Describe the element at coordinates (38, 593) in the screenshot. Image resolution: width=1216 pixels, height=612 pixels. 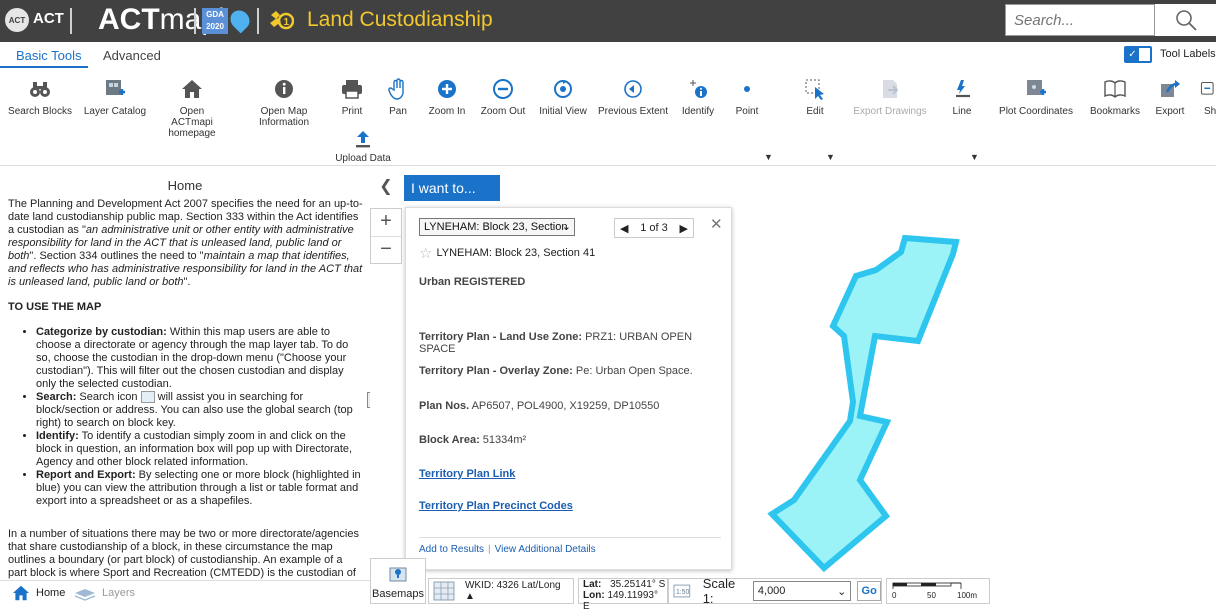
I see `tab-home: Home` at that location.